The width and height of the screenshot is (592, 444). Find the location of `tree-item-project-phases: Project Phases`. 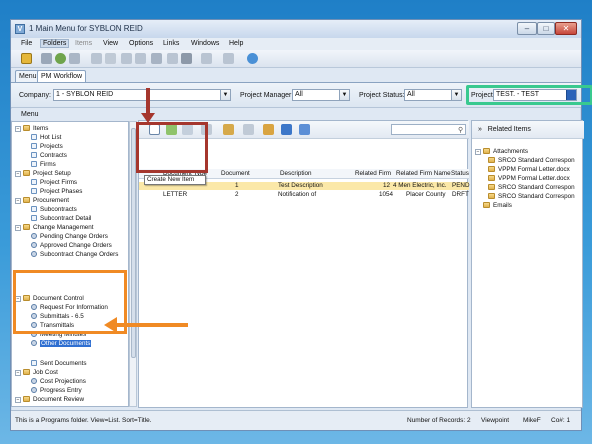

tree-item-project-phases: Project Phases is located at coordinates (56, 191).